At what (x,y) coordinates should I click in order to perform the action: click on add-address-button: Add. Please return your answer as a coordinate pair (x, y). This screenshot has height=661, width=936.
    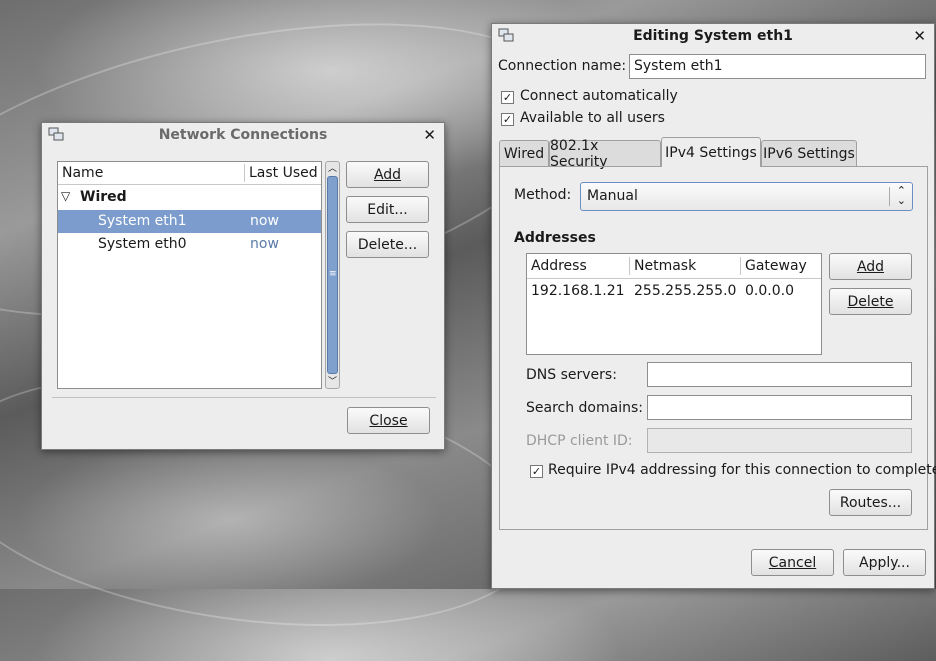
    Looking at the image, I should click on (870, 266).